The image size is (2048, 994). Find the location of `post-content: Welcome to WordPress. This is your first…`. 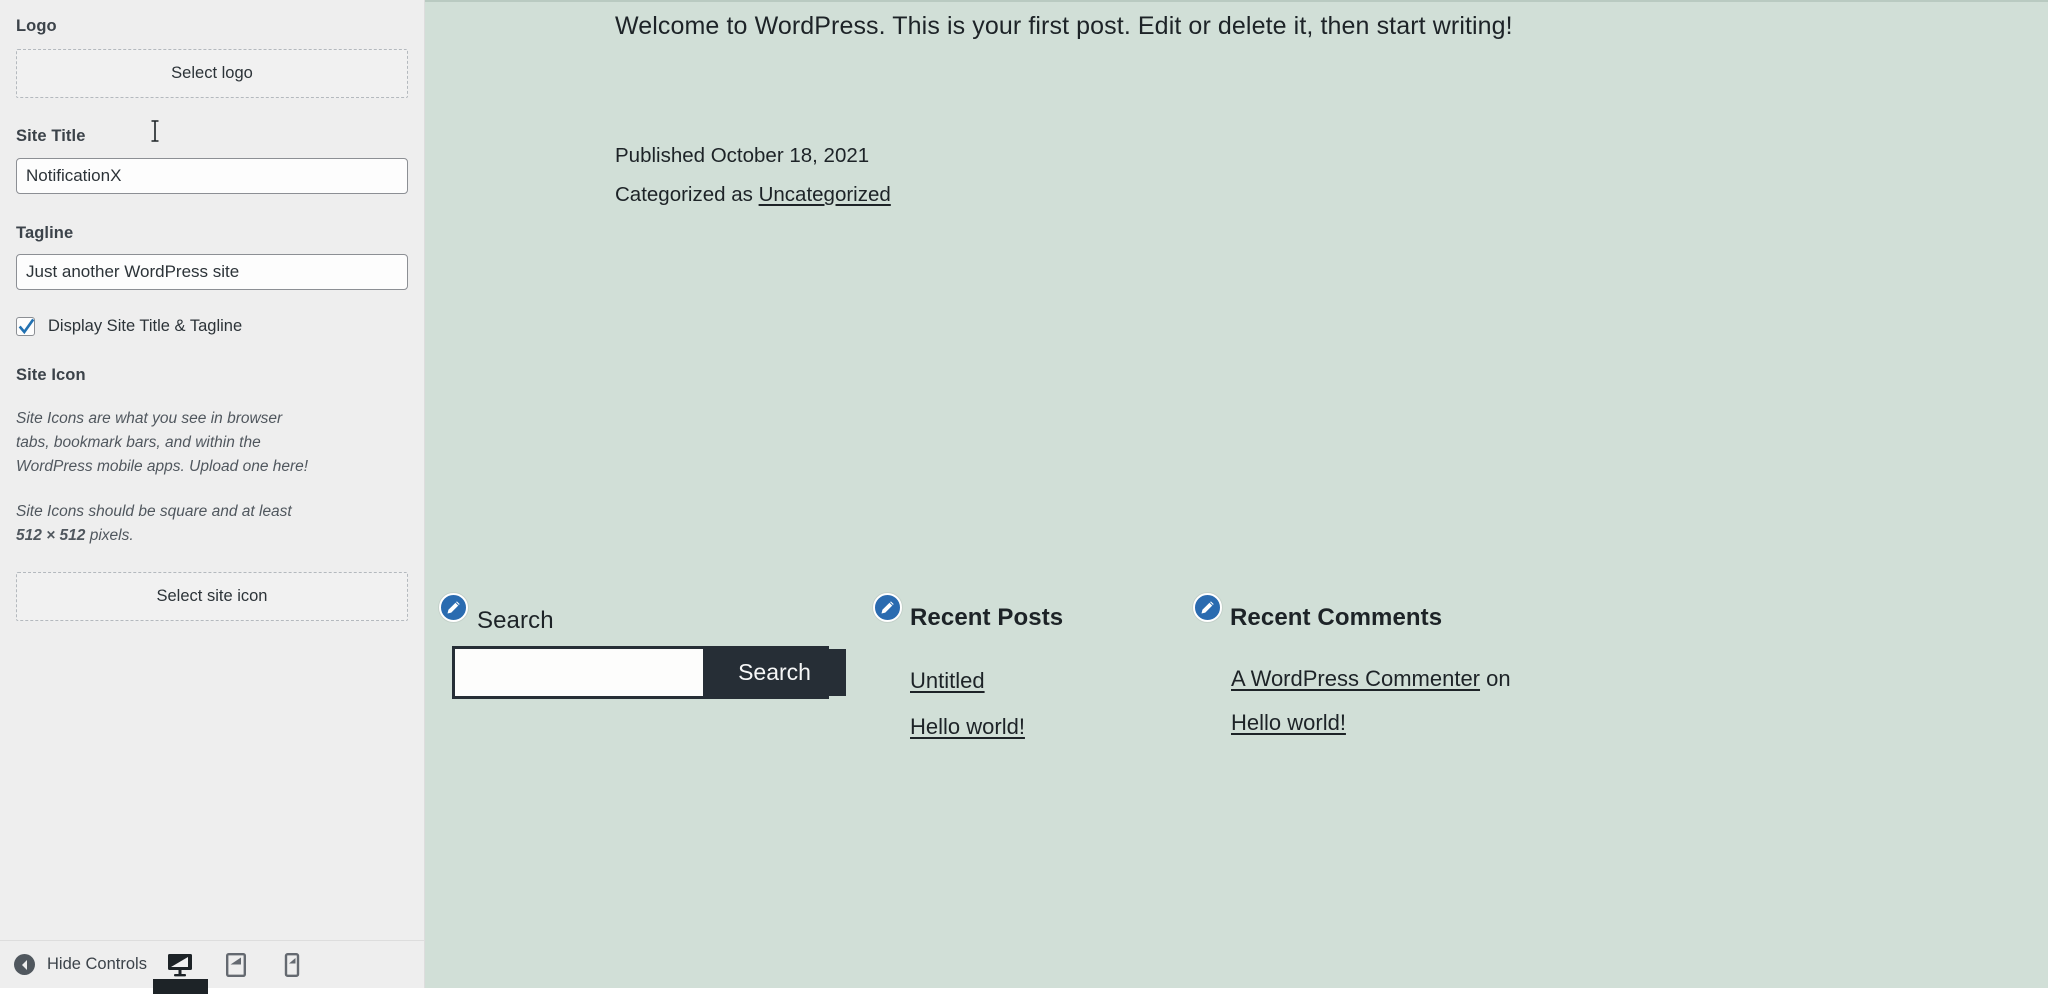

post-content: Welcome to WordPress. This is your first… is located at coordinates (1065, 26).